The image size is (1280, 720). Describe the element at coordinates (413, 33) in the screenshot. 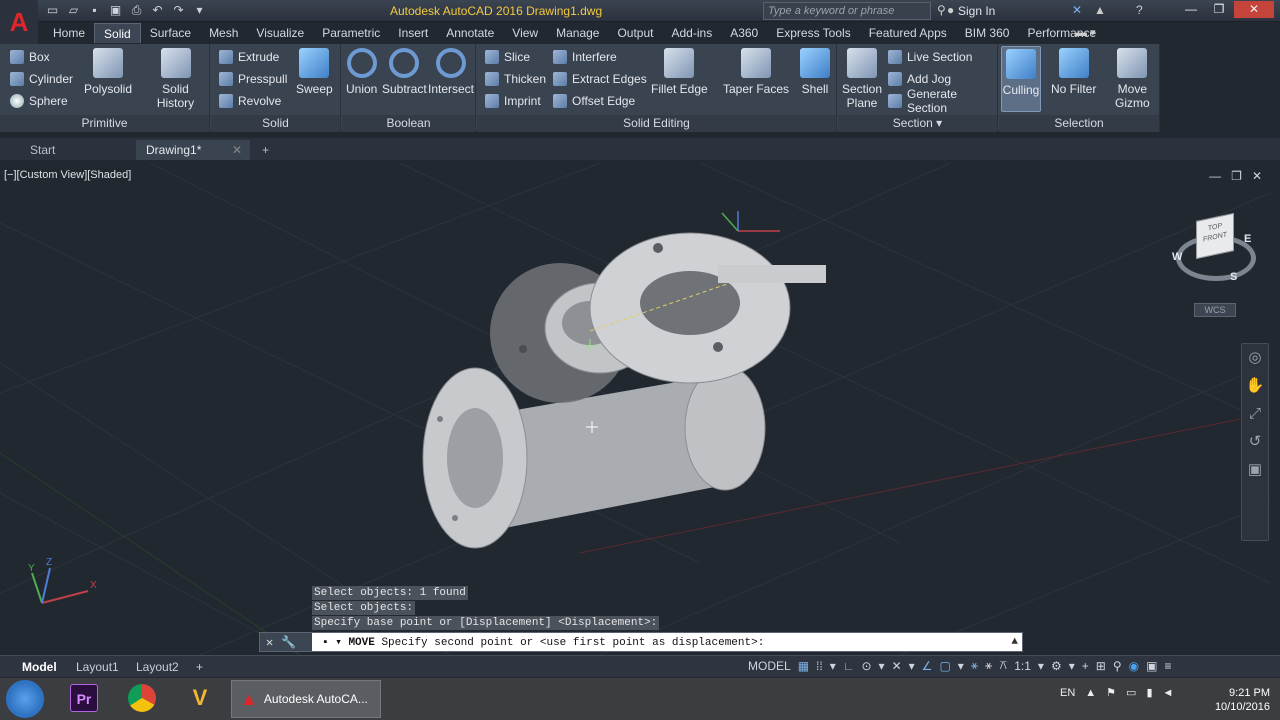

I see `ribbon-tab-insert: Insert` at that location.